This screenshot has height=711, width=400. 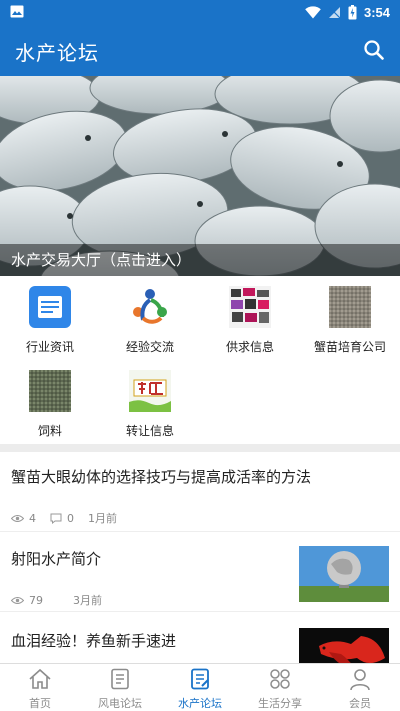 I want to click on category-supply-demand: 供求信息, so click(x=250, y=318).